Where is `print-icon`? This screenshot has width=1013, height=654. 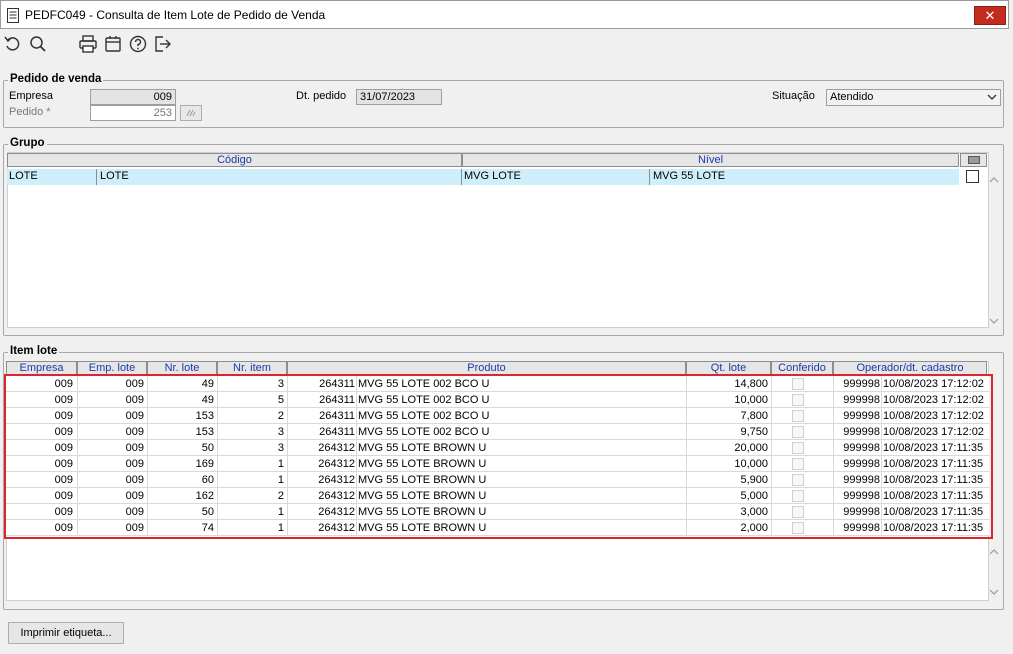 print-icon is located at coordinates (88, 44).